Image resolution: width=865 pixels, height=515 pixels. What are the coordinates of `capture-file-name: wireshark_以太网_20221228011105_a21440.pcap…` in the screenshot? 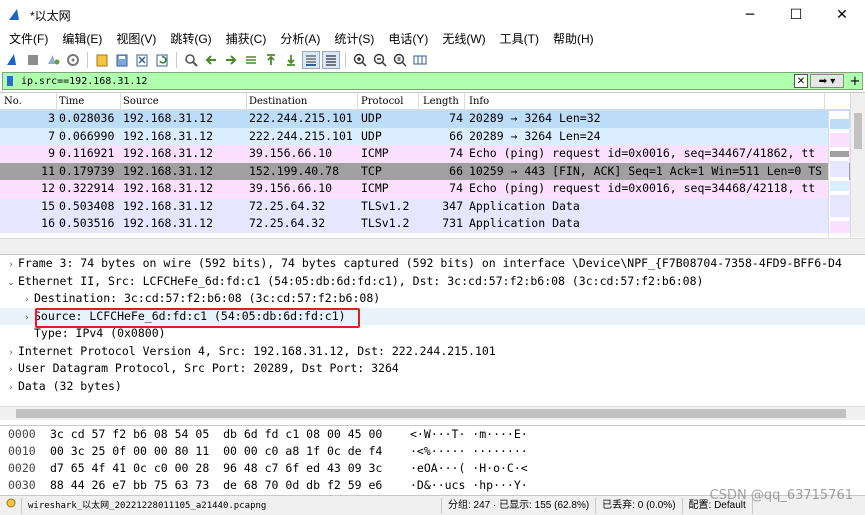 It's located at (232, 505).